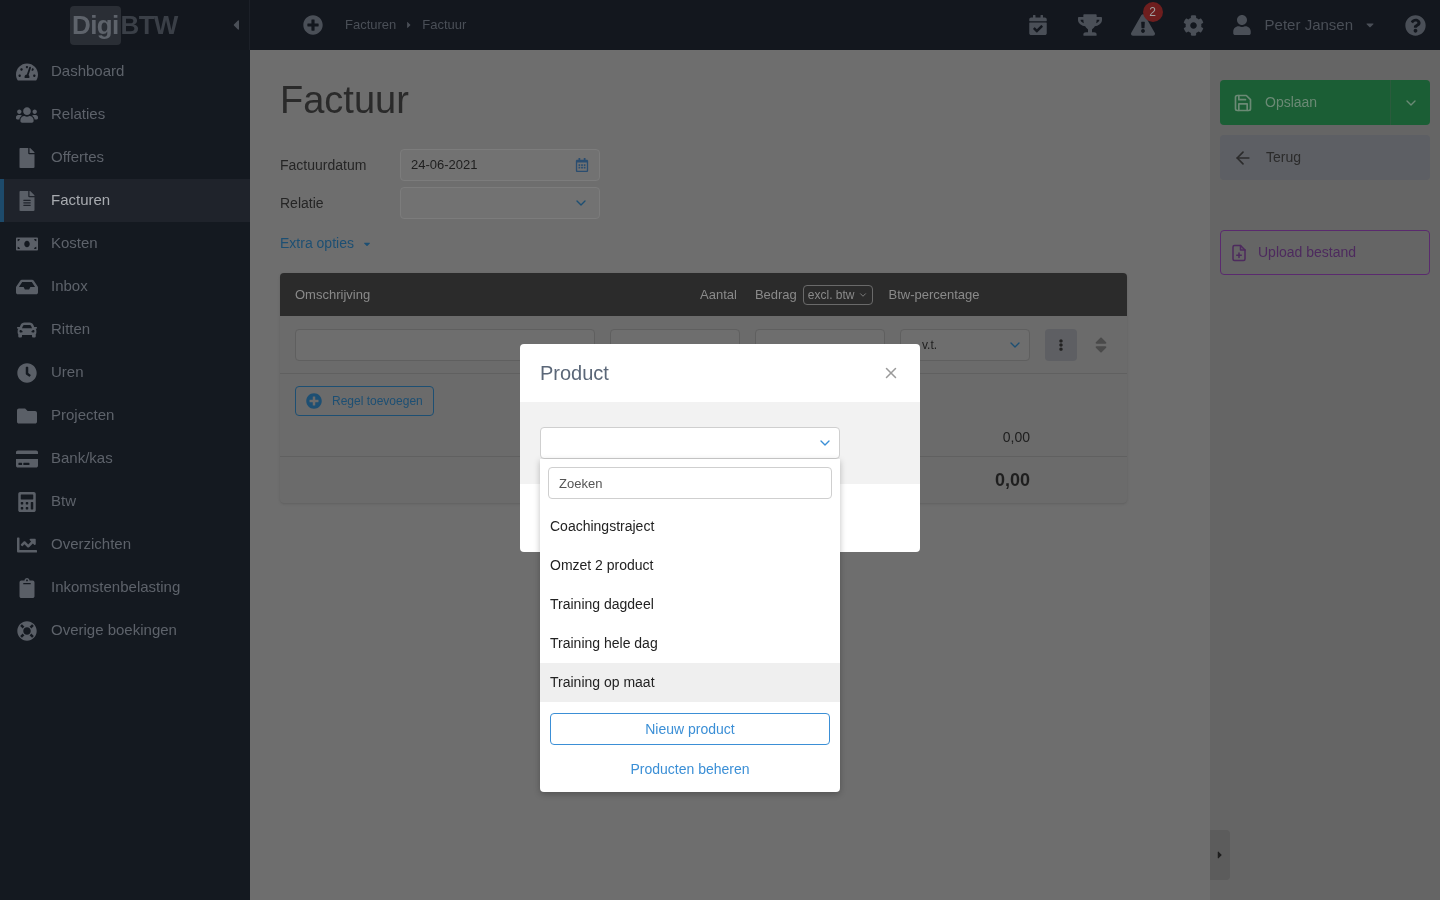  I want to click on floppy-icon, so click(1243, 102).